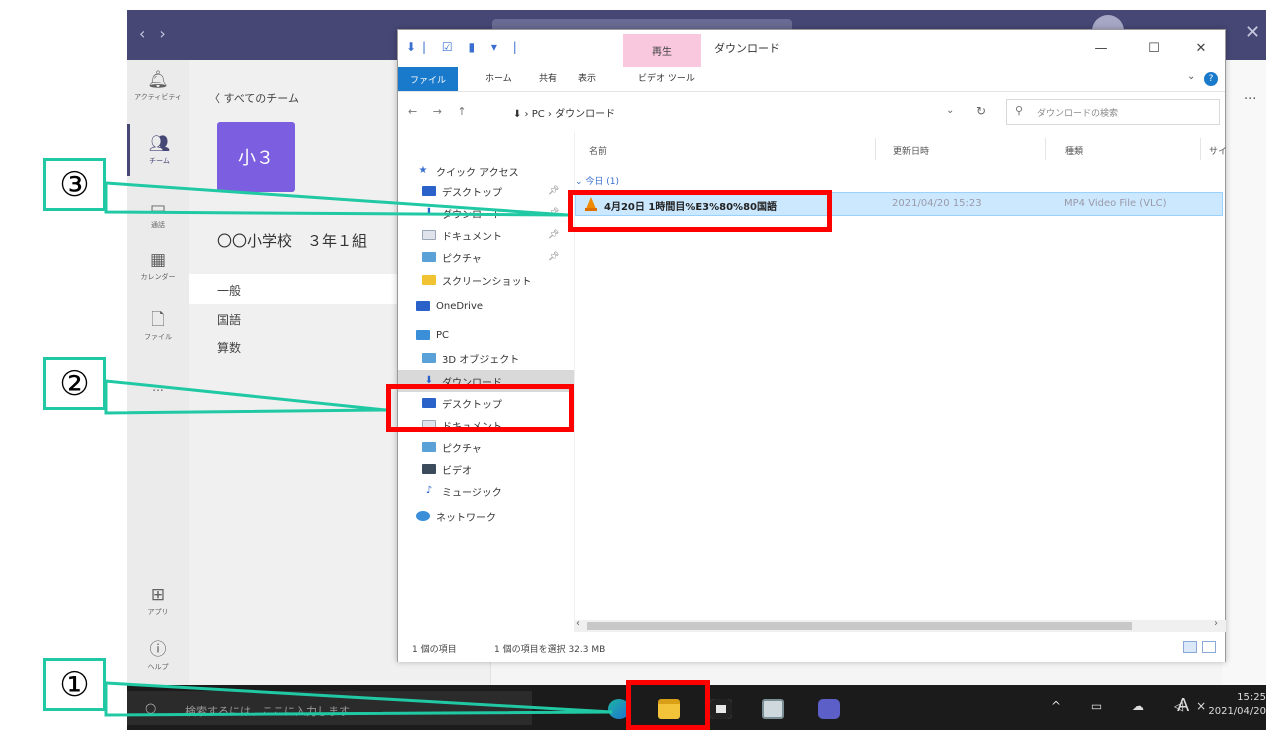 This screenshot has height=730, width=1266. I want to click on help-icon: ?, so click(1211, 79).